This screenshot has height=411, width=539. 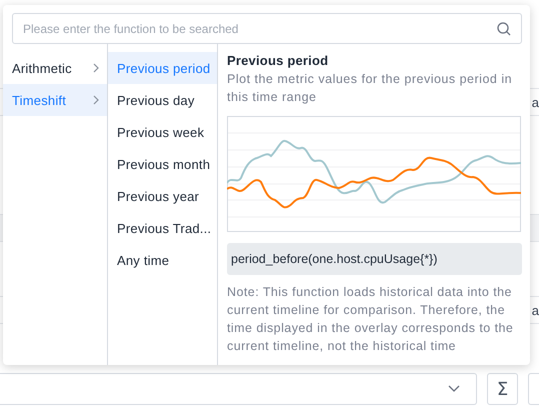 I want to click on function-item: Previous week, so click(x=162, y=132).